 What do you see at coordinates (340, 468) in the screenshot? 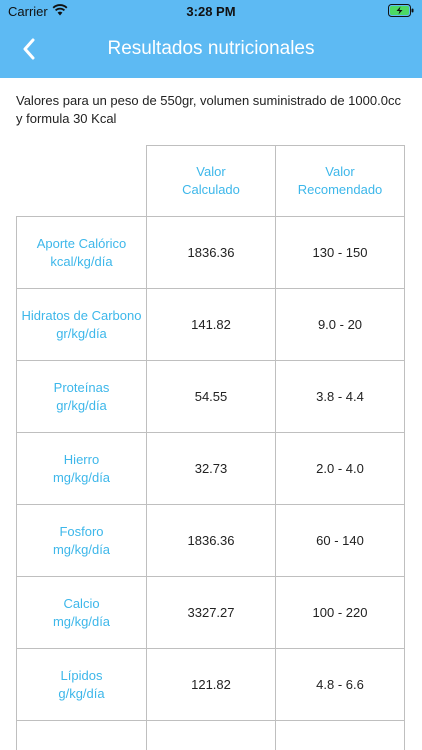
I see `recommended-value: 2.0 - 4.0` at bounding box center [340, 468].